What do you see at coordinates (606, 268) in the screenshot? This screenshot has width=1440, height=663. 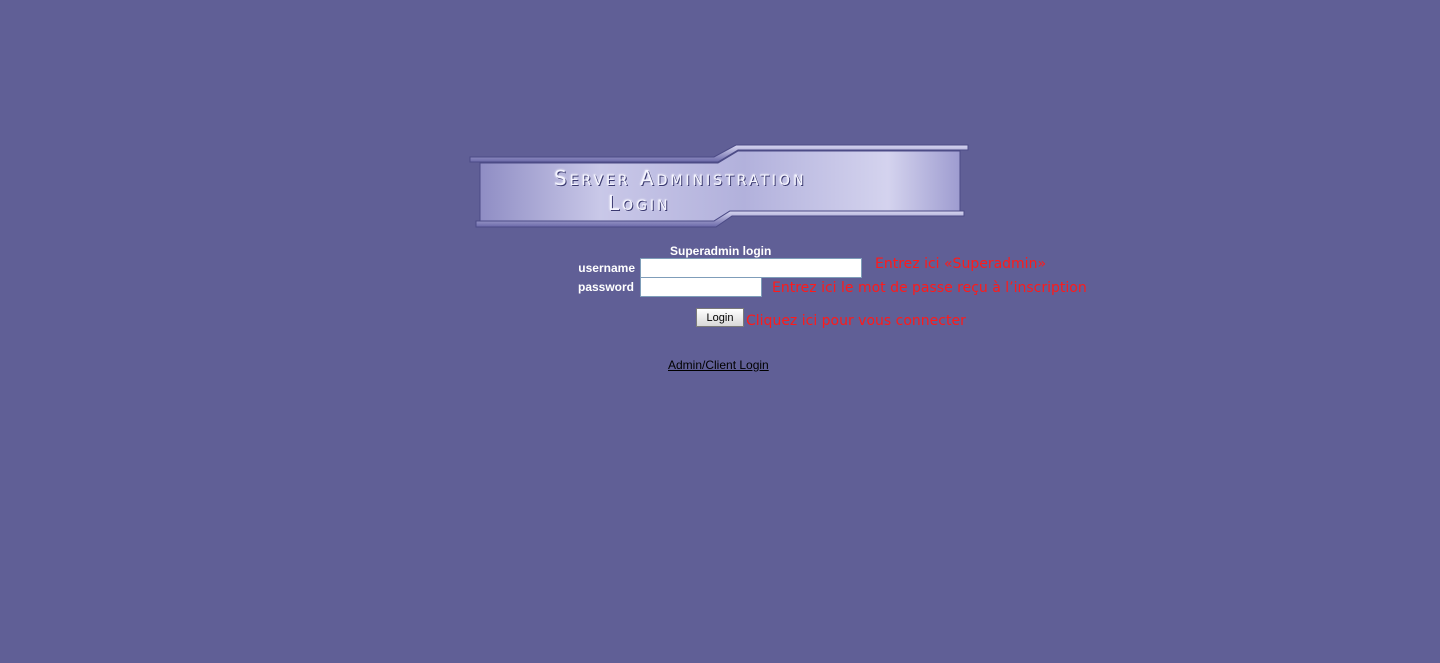 I see `username-label: username` at bounding box center [606, 268].